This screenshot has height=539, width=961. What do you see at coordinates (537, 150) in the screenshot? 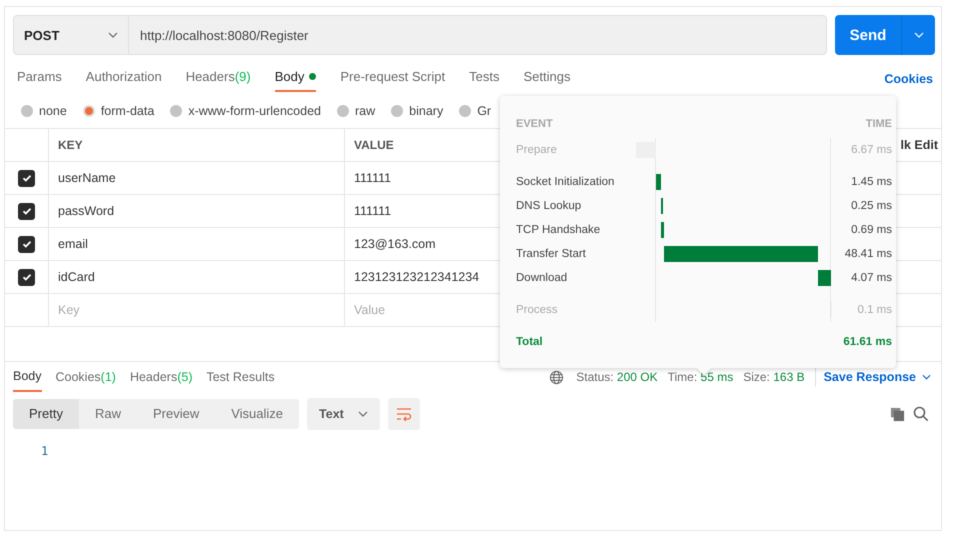
I see `event-name: Prepare` at bounding box center [537, 150].